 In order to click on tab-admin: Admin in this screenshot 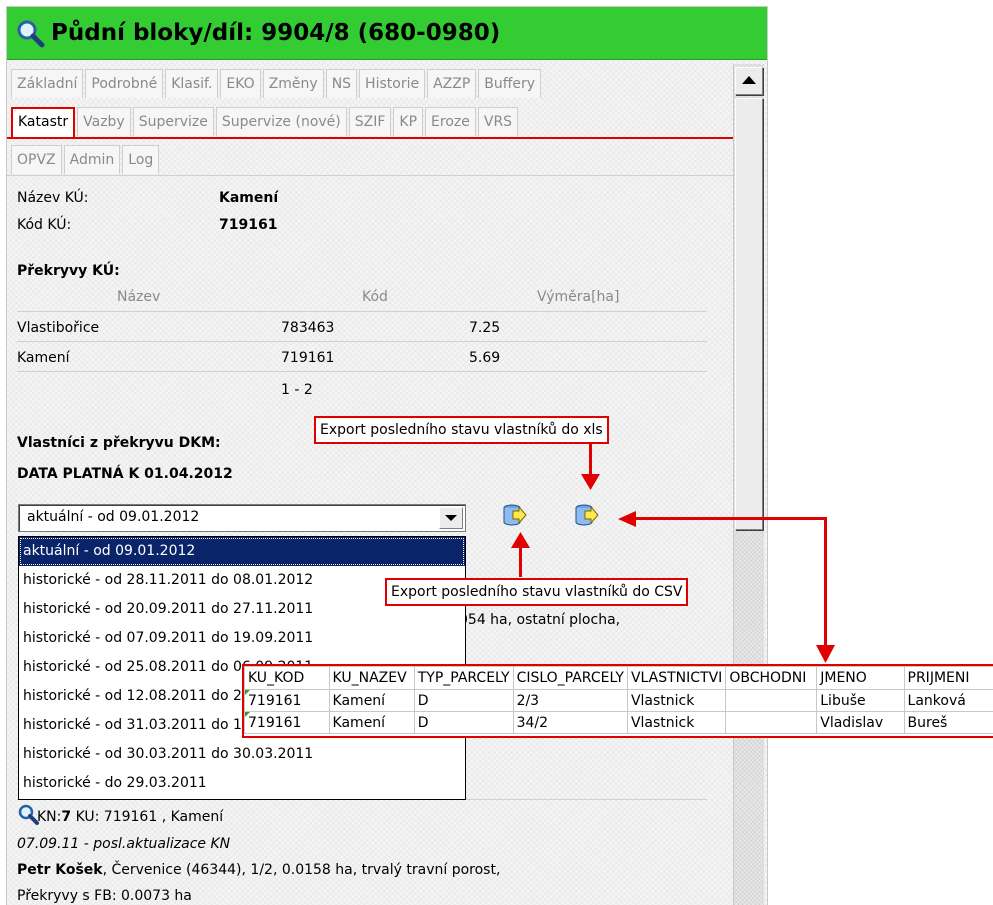, I will do `click(92, 159)`.